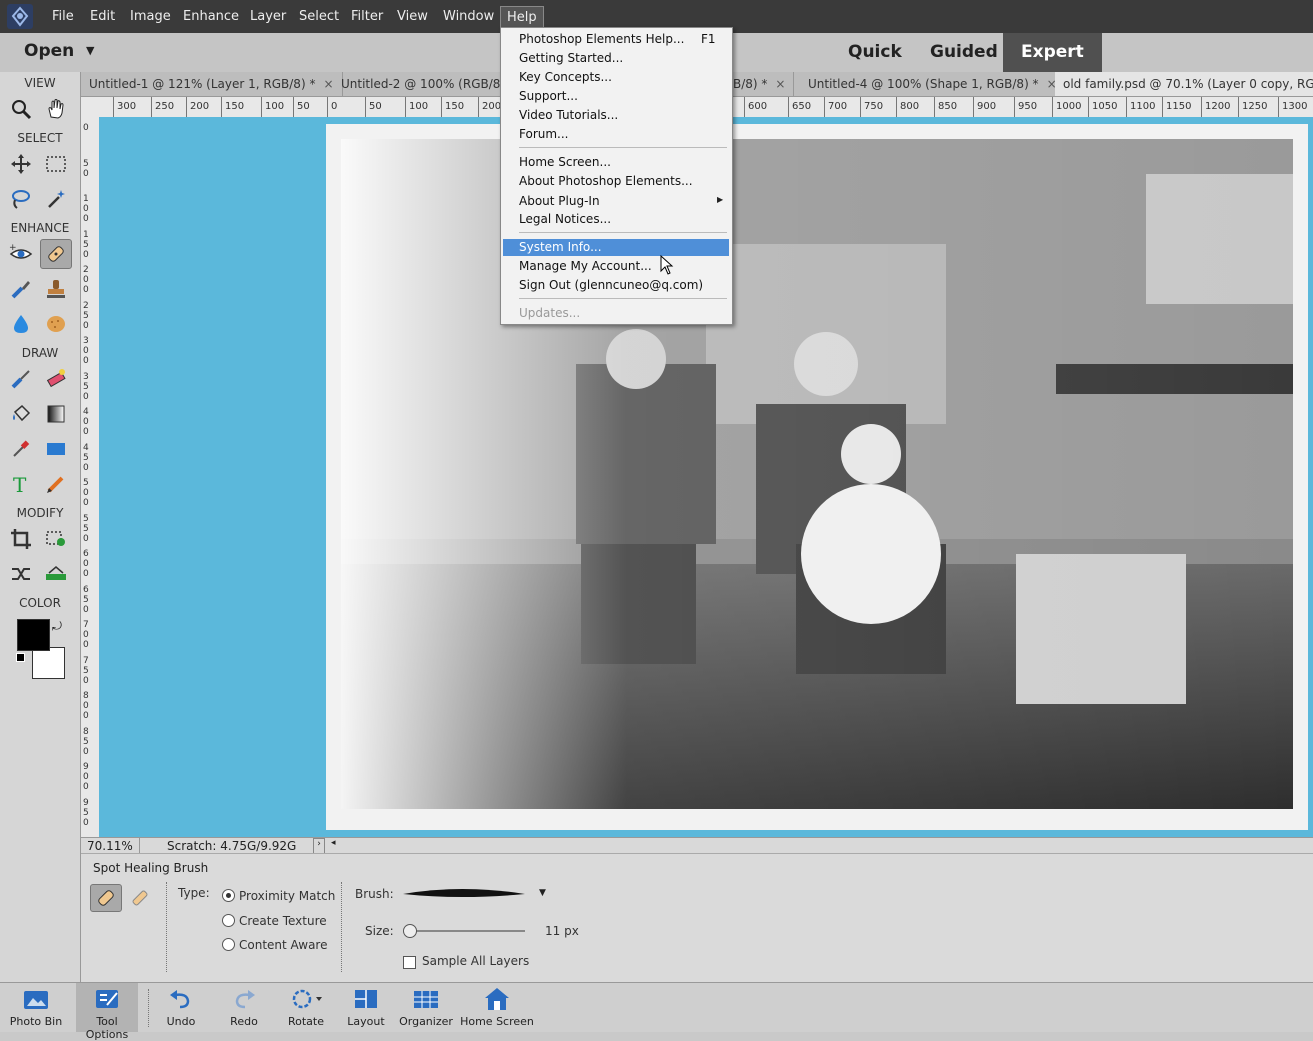  Describe the element at coordinates (468, 16) in the screenshot. I see `menu-window: Window` at that location.